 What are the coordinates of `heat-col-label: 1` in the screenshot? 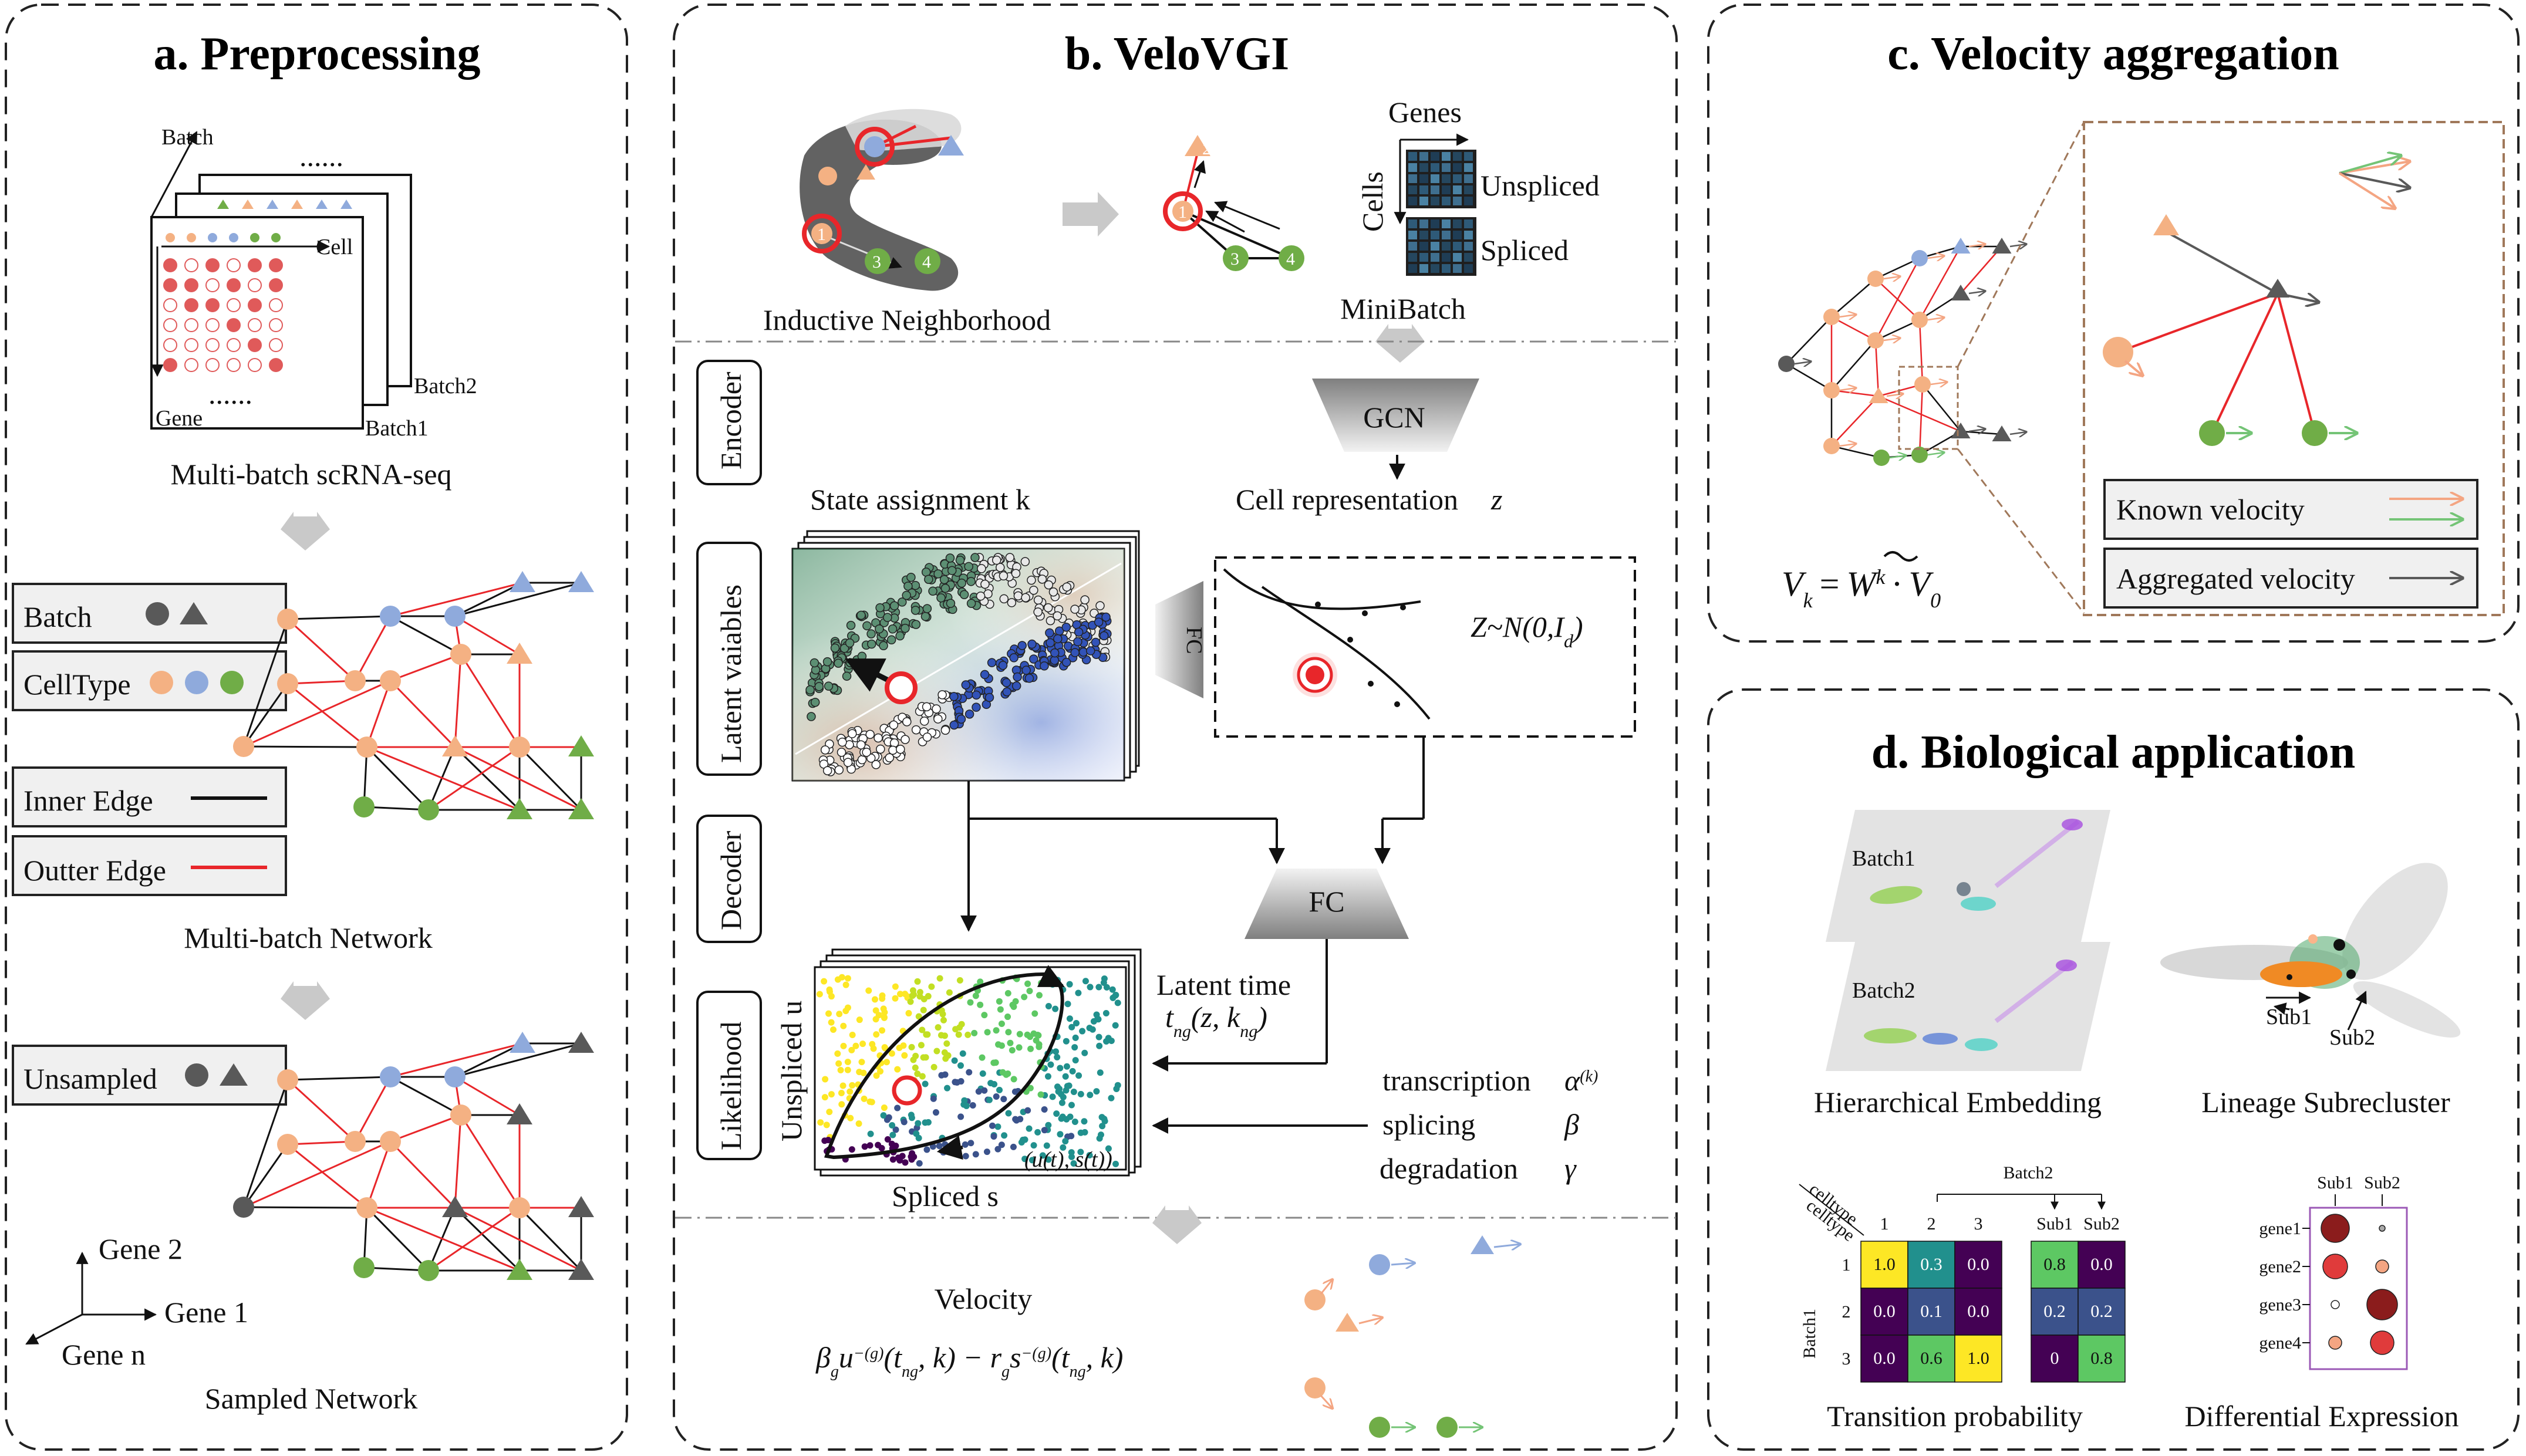 It's located at (1884, 1224).